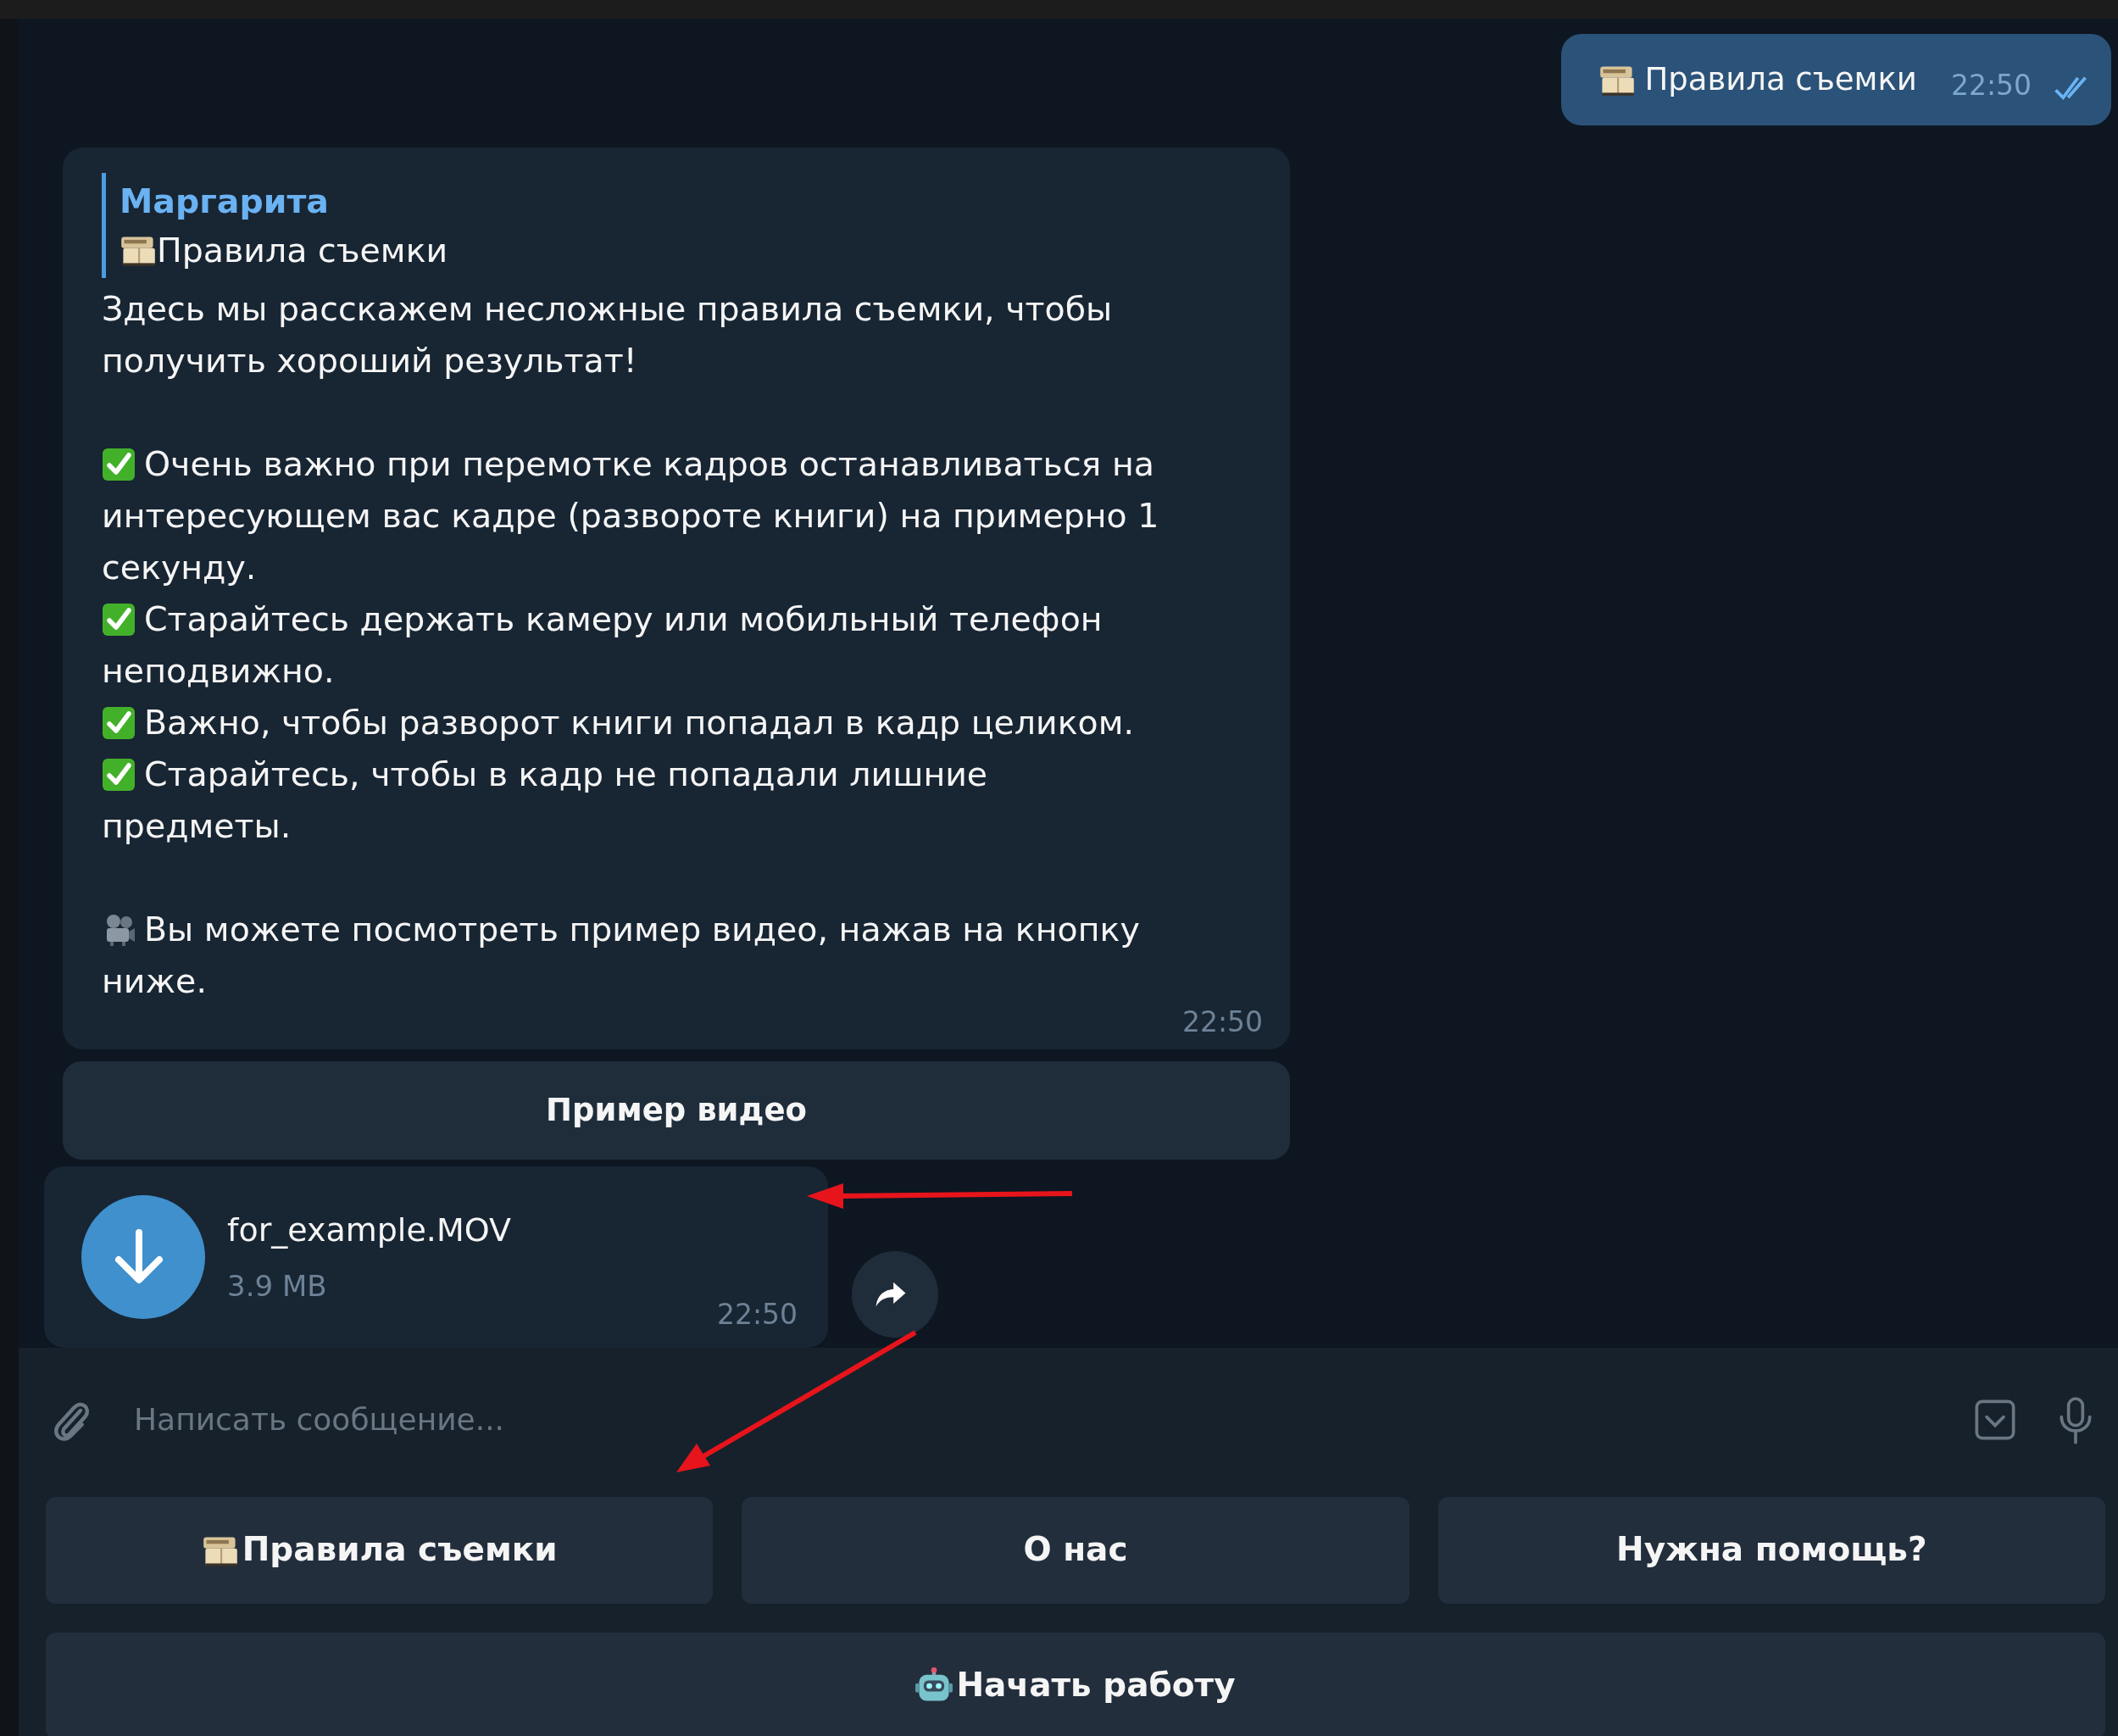 This screenshot has height=1736, width=2118. Describe the element at coordinates (2076, 1419) in the screenshot. I see `microphone-icon` at that location.